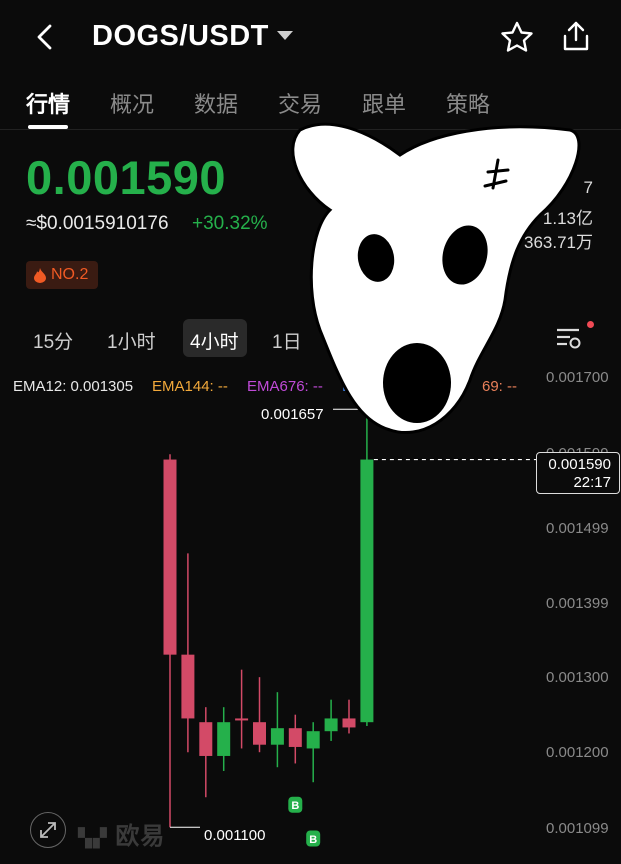 Image resolution: width=621 pixels, height=864 pixels. Describe the element at coordinates (131, 340) in the screenshot. I see `timeframe-1h: 1小时` at that location.